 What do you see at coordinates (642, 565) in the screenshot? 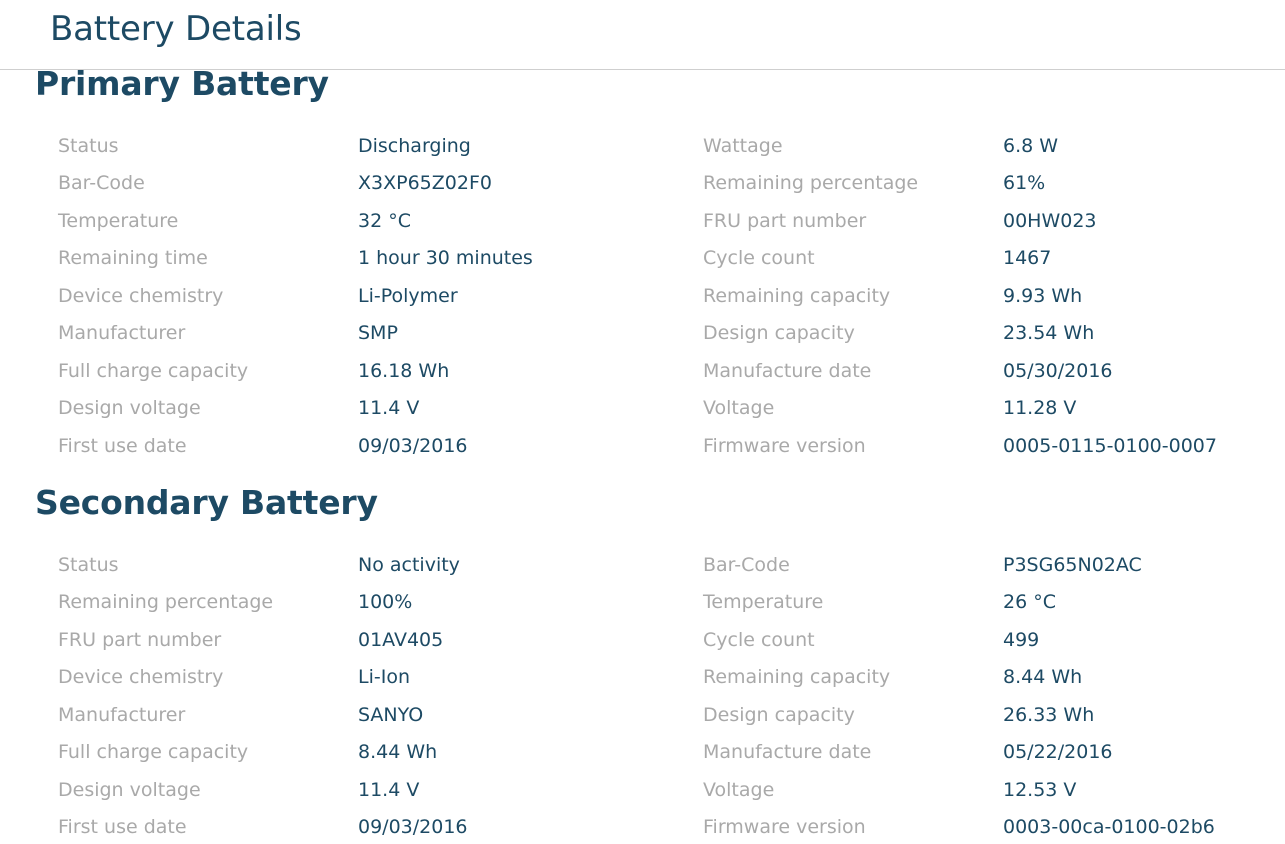
I see `detail-row: Status No activity Bar-Code P3SG65N02AC` at bounding box center [642, 565].